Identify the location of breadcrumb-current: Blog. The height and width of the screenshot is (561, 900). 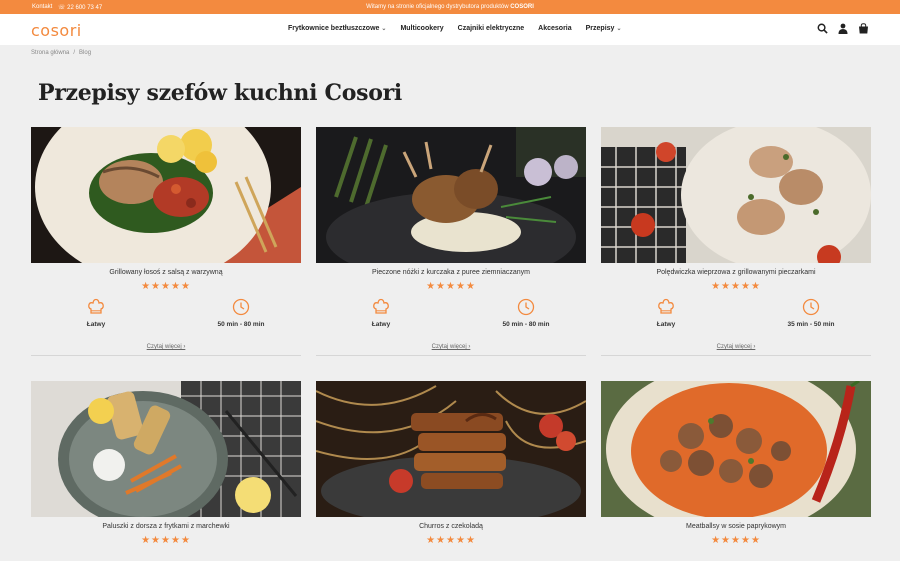
(85, 53).